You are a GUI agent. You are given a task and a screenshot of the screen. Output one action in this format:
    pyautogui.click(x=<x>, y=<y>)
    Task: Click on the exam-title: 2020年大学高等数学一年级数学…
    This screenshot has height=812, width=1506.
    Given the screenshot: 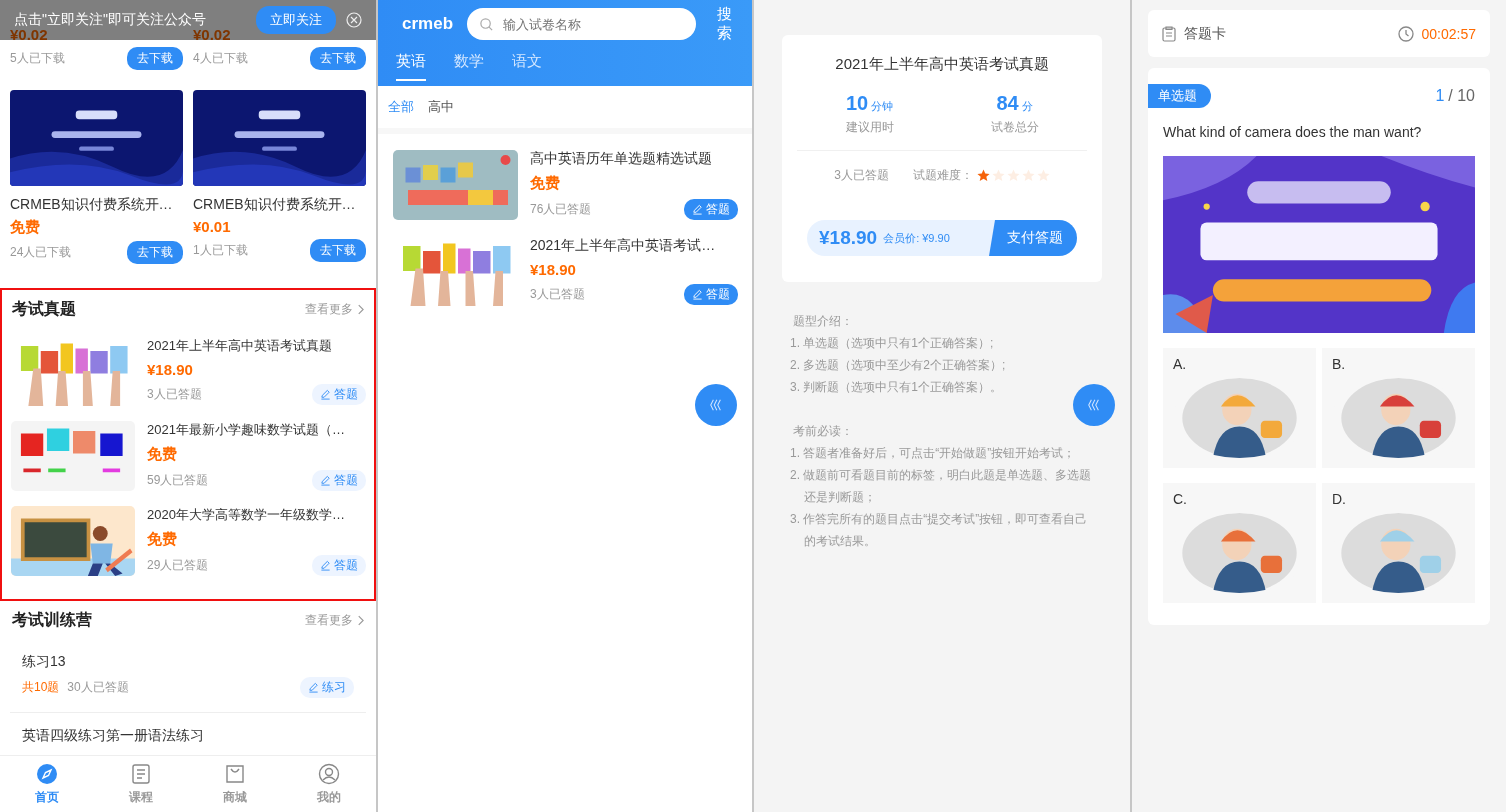 What is the action you would take?
    pyautogui.click(x=246, y=514)
    